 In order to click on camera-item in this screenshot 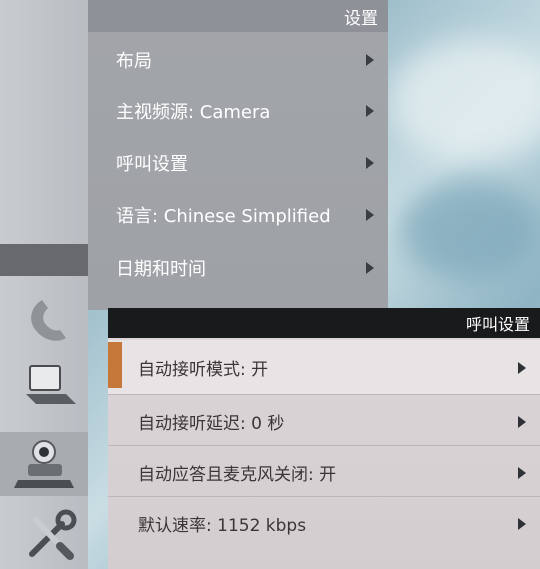, I will do `click(44, 464)`.